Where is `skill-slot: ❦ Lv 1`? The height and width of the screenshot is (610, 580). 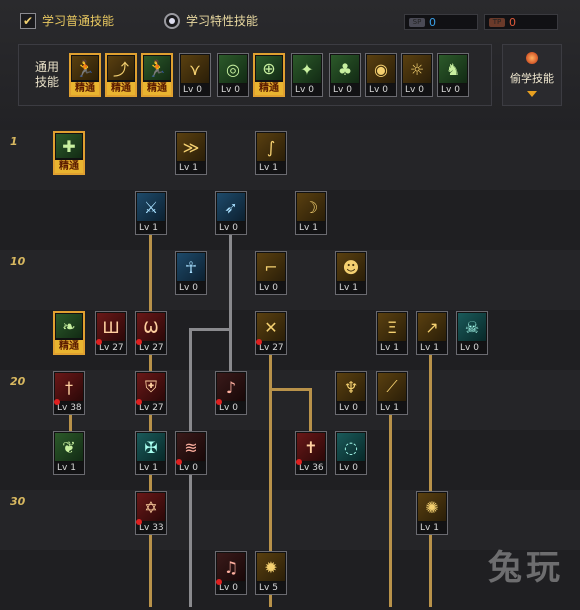 skill-slot: ❦ Lv 1 is located at coordinates (69, 453).